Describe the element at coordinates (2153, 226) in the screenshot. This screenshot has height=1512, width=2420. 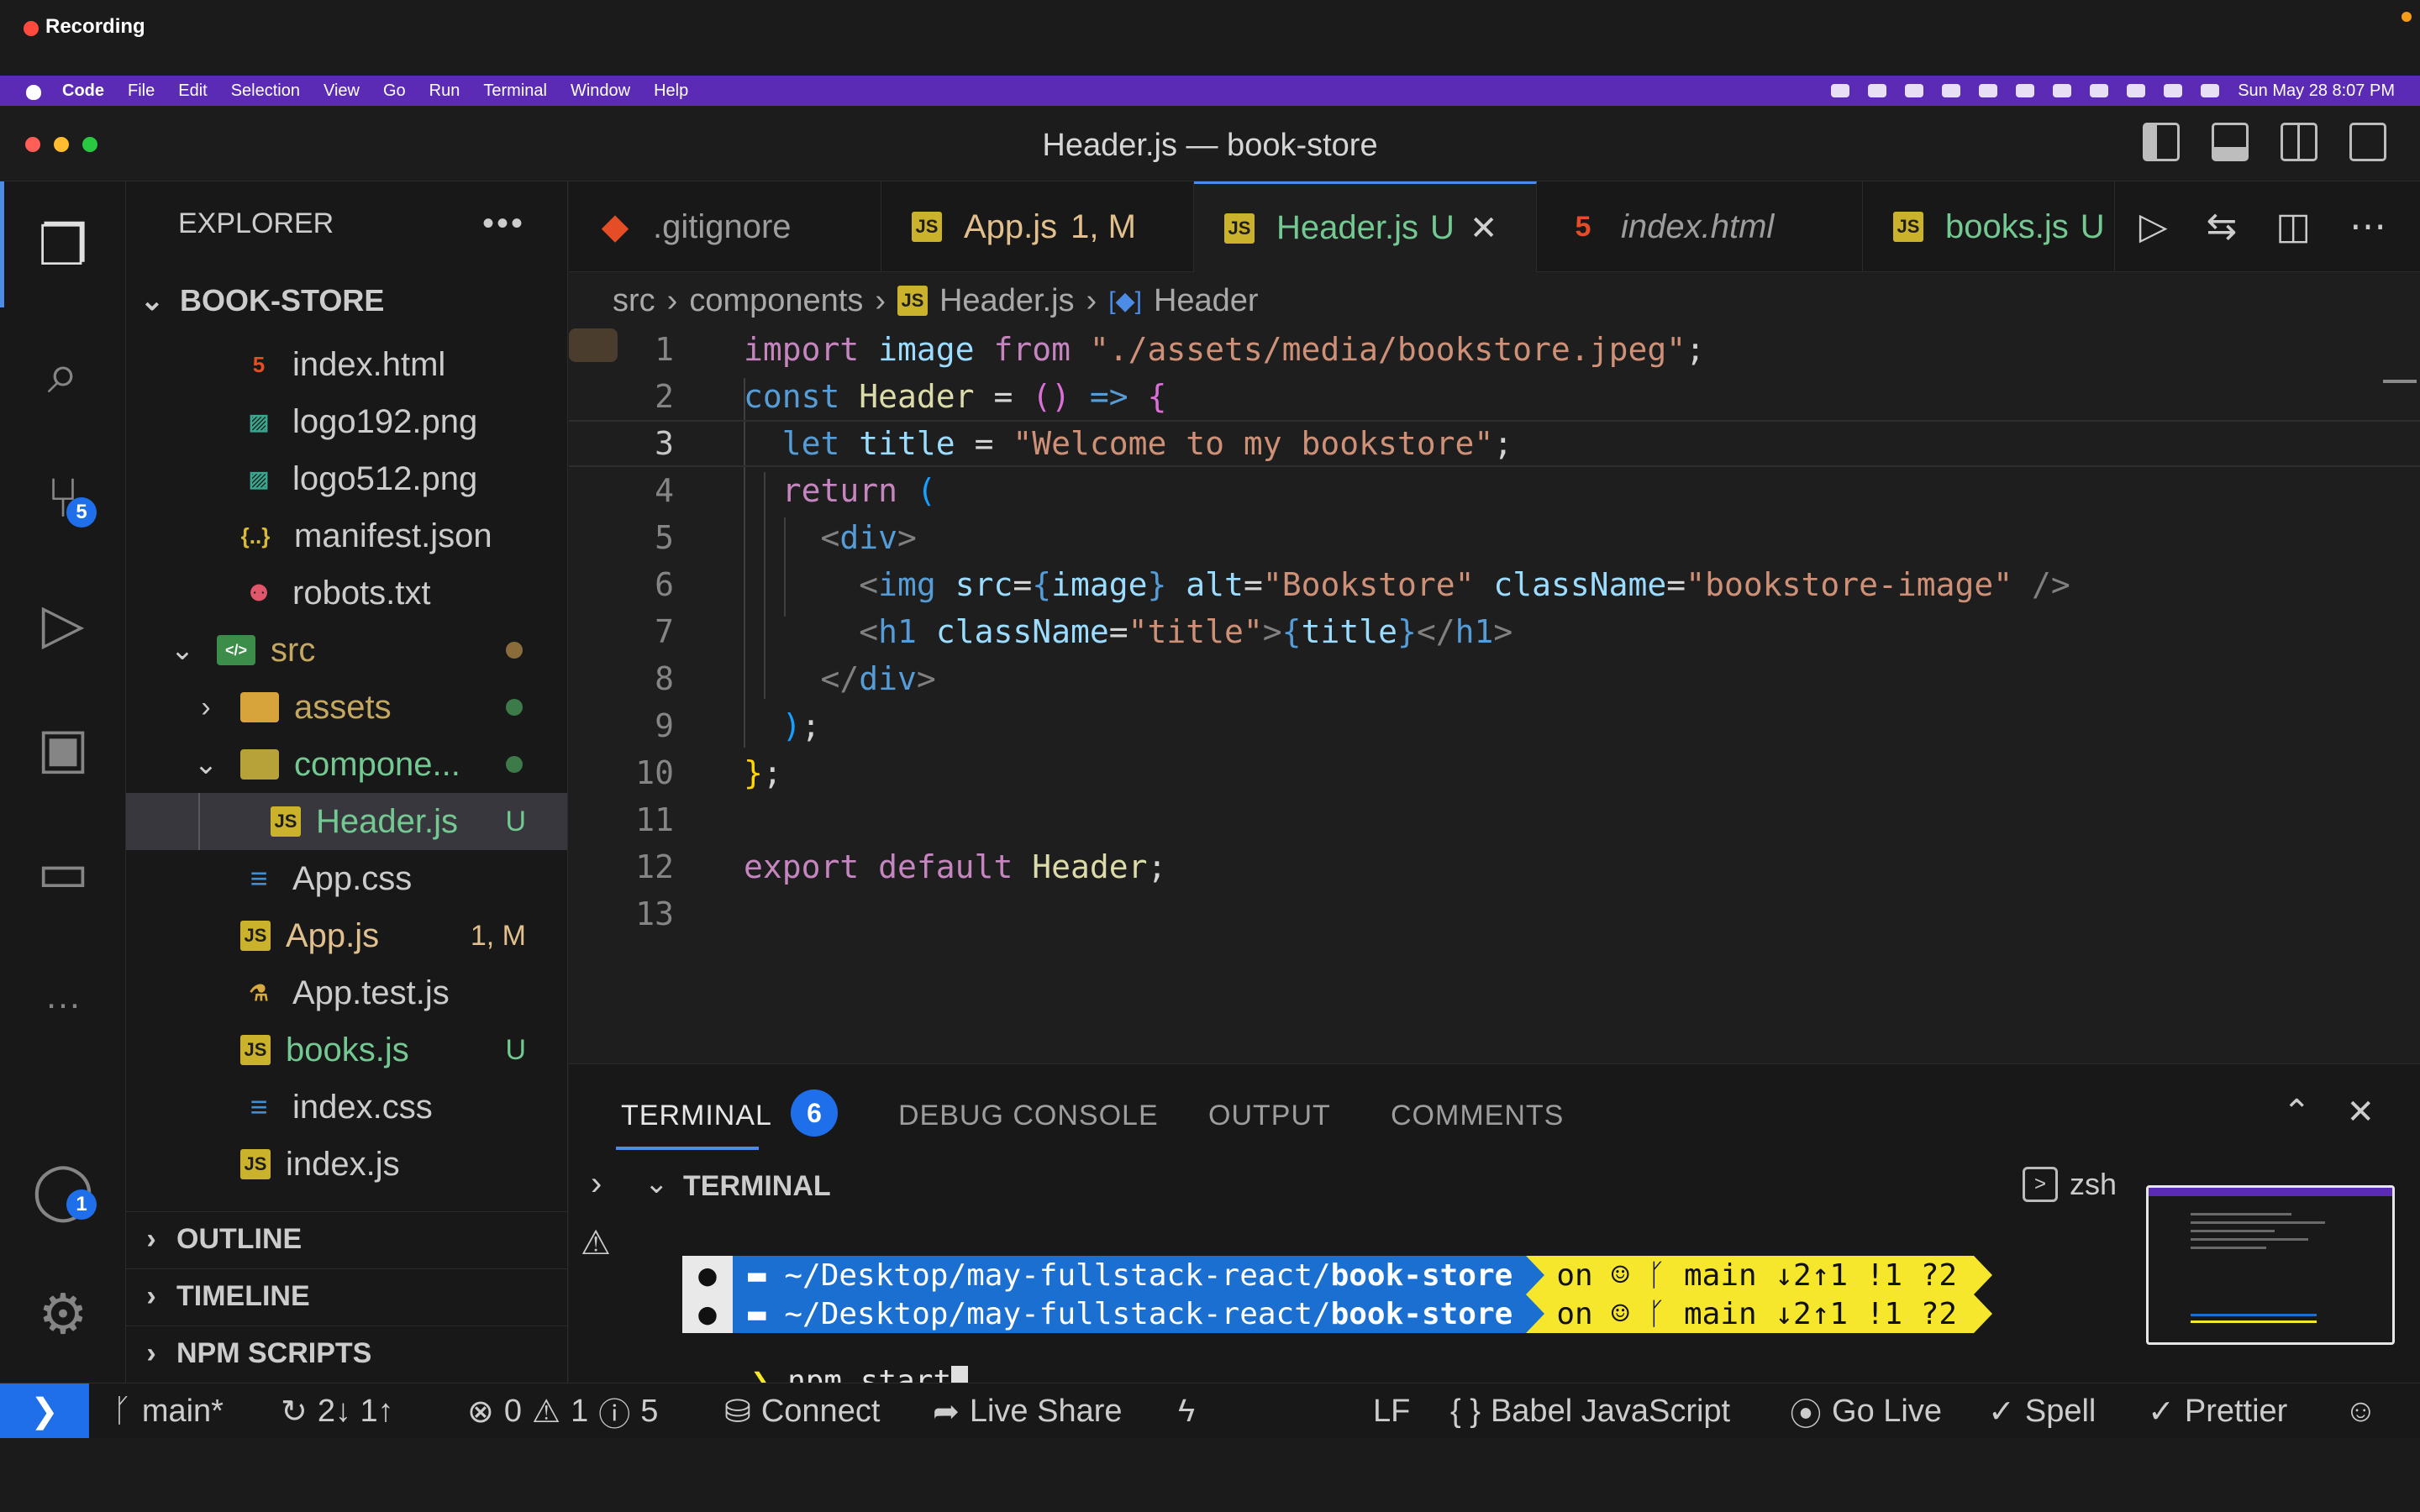
I see `run-play-icon: ▷` at that location.